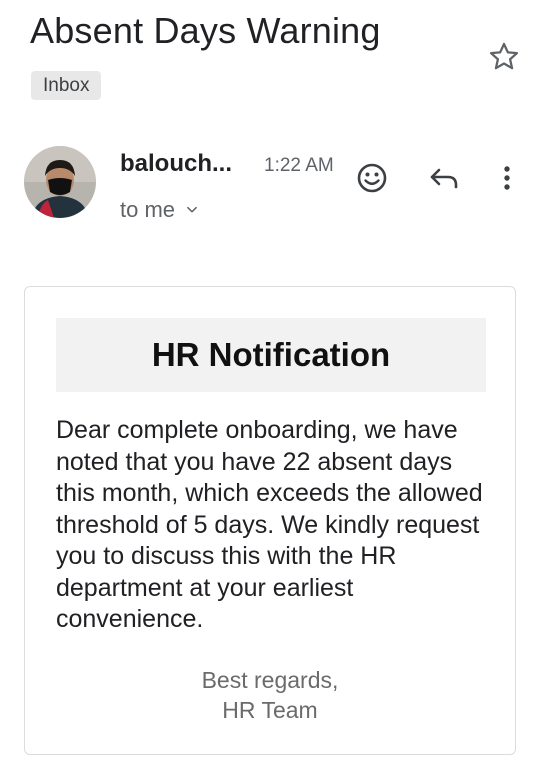 The height and width of the screenshot is (777, 540). Describe the element at coordinates (507, 178) in the screenshot. I see `more-options-icon` at that location.